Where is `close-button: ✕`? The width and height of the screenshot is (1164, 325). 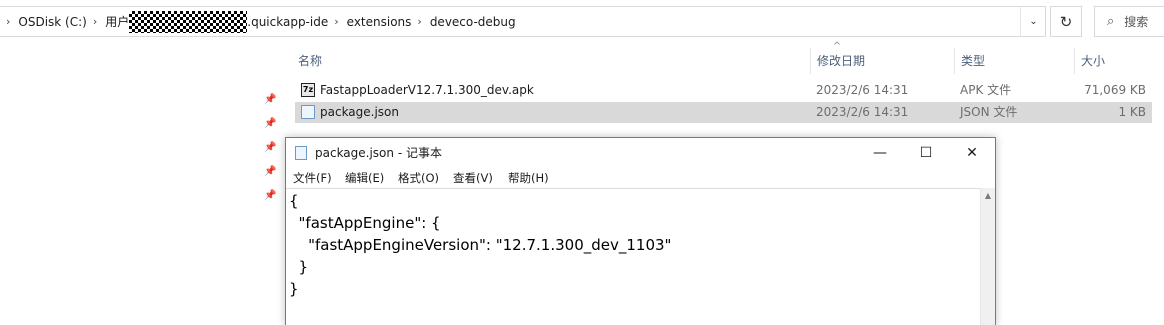
close-button: ✕ is located at coordinates (972, 153).